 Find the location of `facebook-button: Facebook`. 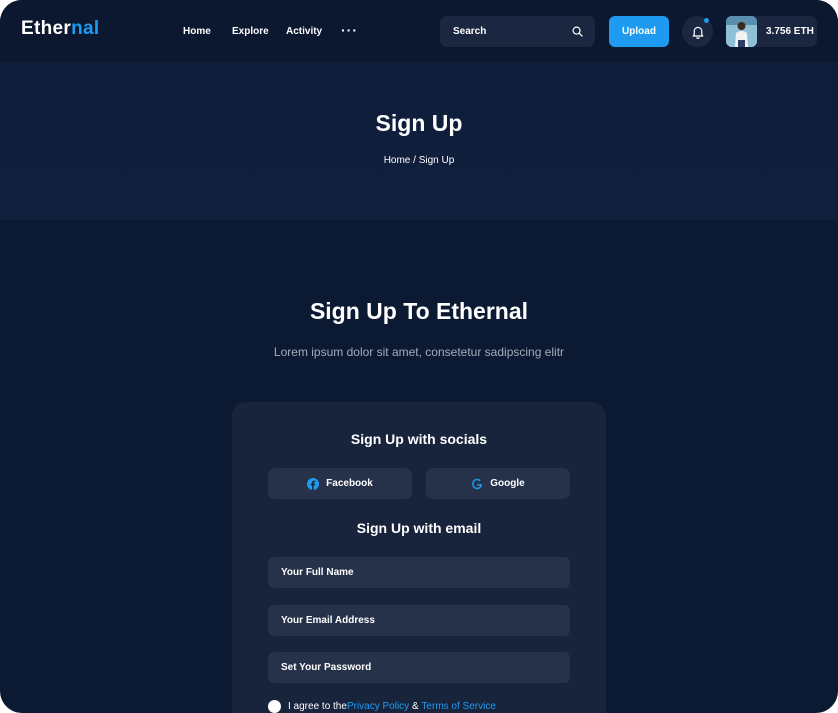

facebook-button: Facebook is located at coordinates (340, 483).